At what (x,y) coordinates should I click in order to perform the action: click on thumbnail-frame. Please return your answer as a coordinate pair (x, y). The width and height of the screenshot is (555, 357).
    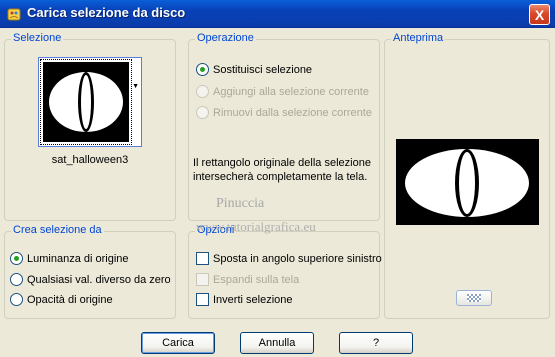
    Looking at the image, I should click on (86, 102).